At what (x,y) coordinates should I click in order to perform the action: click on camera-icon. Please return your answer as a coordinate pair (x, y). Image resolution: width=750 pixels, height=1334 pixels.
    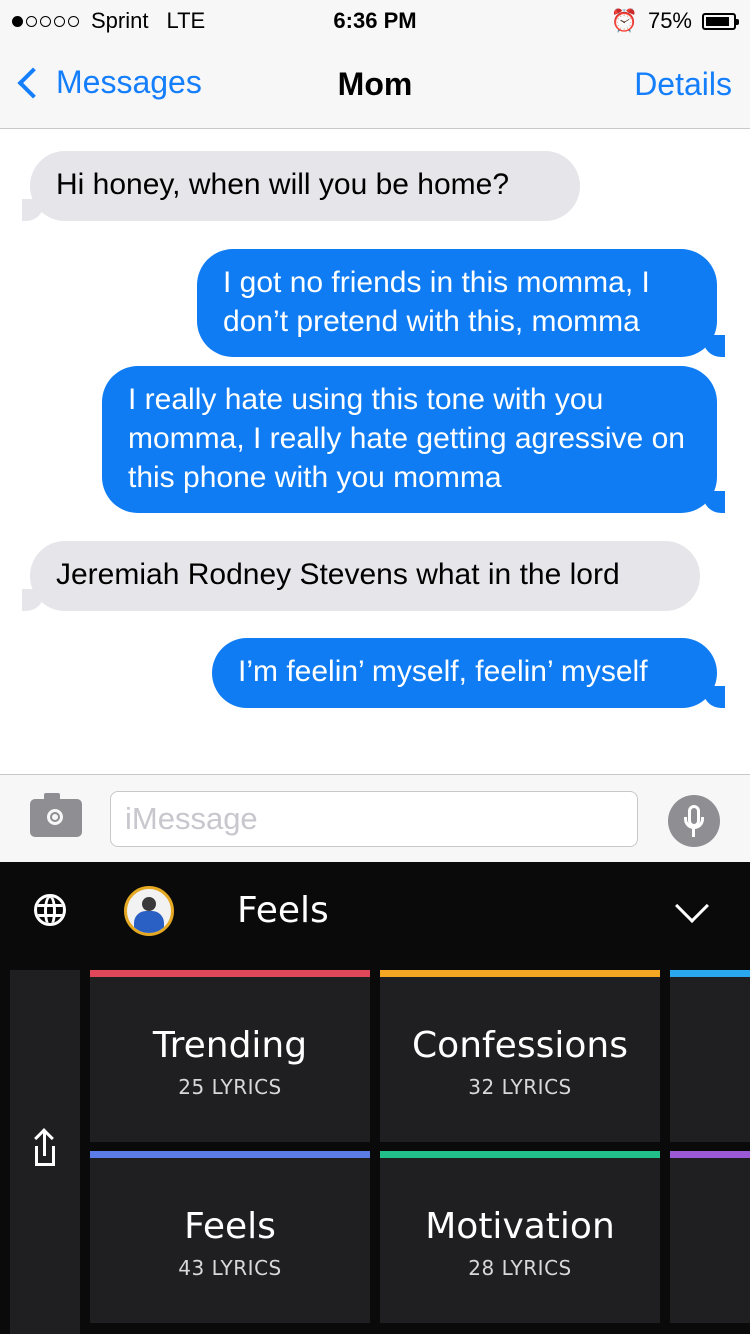
    Looking at the image, I should click on (56, 815).